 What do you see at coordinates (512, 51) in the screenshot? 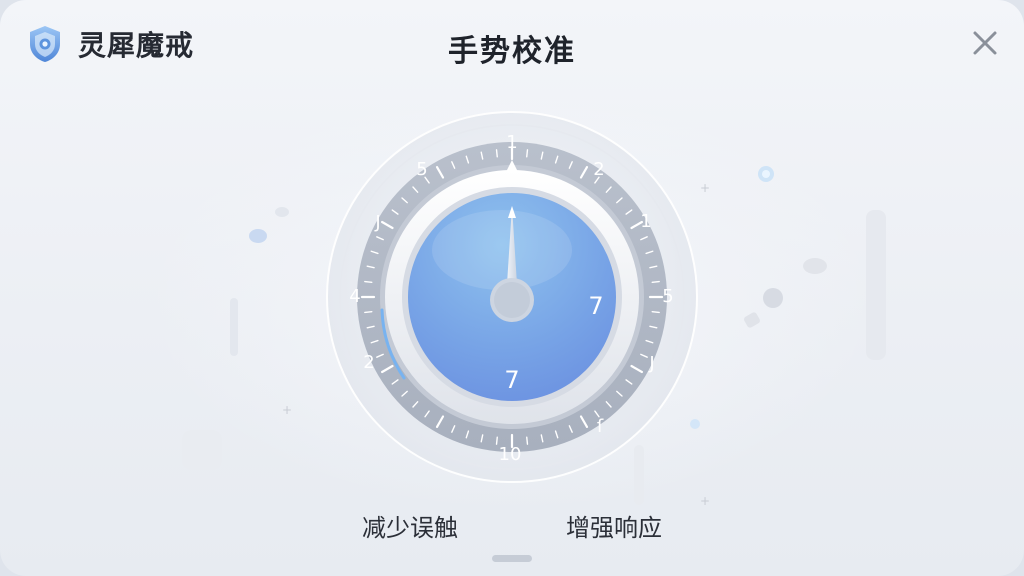
I see `page-title: 手势校准` at bounding box center [512, 51].